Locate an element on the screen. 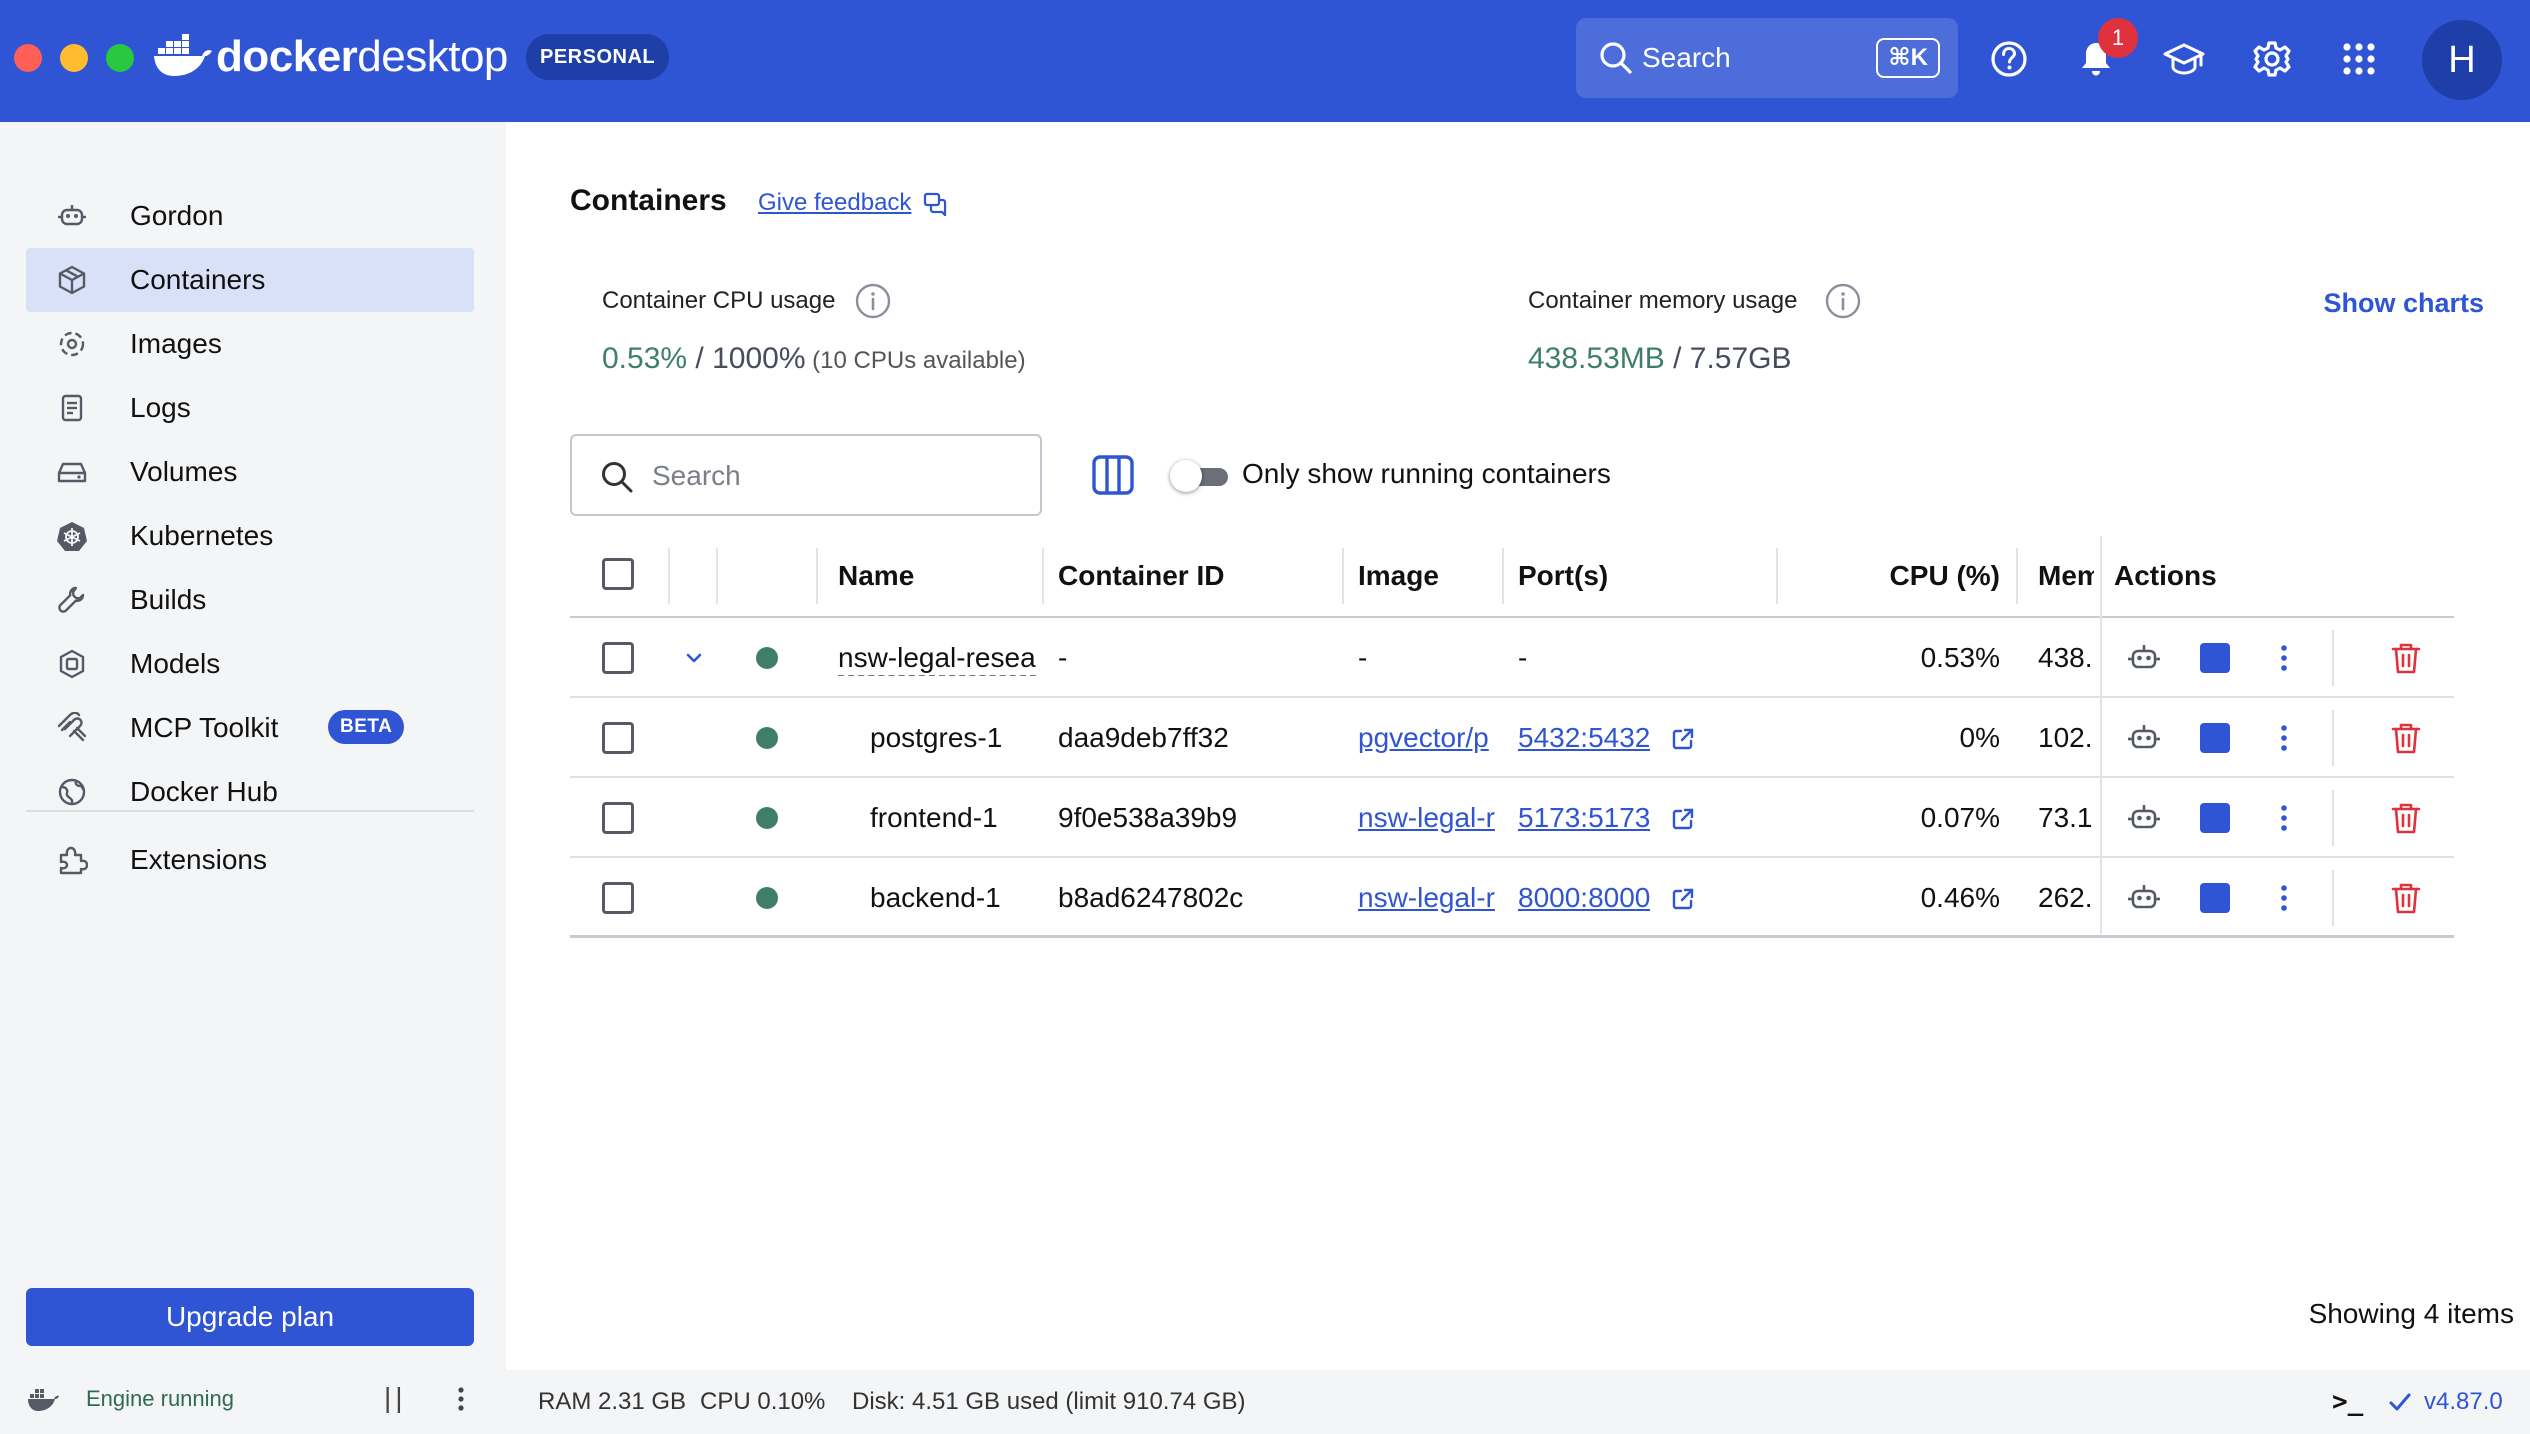 This screenshot has height=1434, width=2530. sidebar-item-mcp-toolkit: MCP Toolkit BETA is located at coordinates (250, 728).